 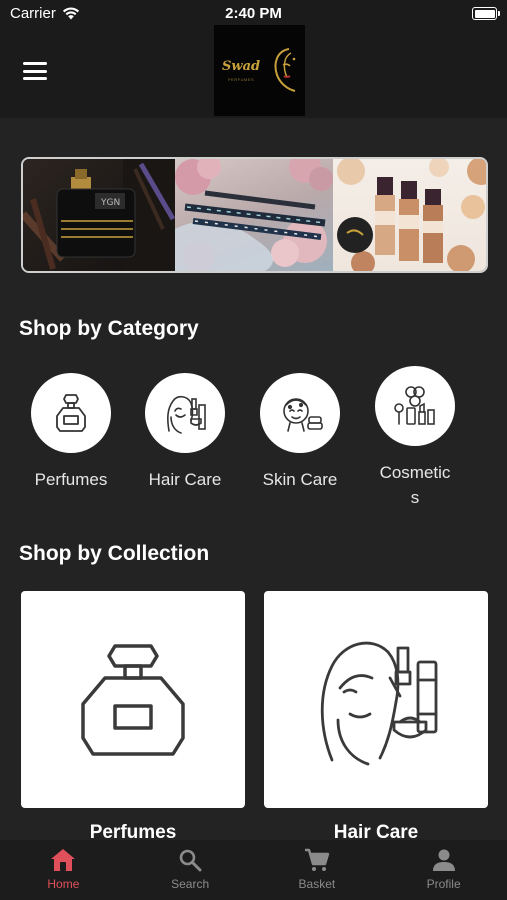 I want to click on category-label: Skin Care, so click(x=300, y=479).